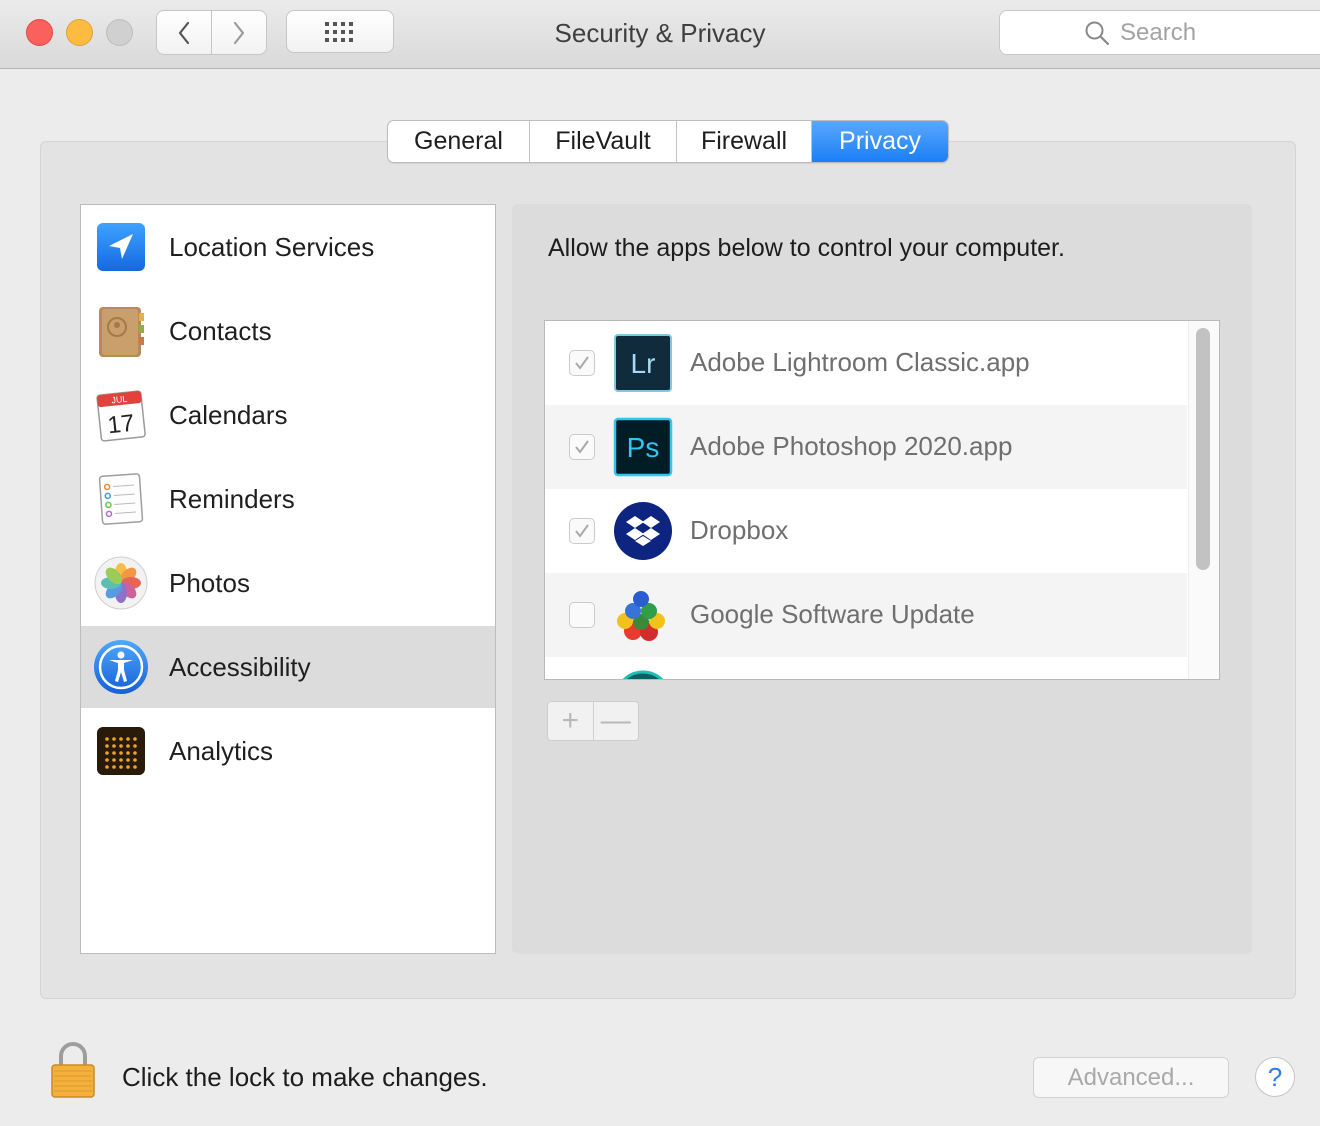  Describe the element at coordinates (121, 583) in the screenshot. I see `photos-flower-icon` at that location.